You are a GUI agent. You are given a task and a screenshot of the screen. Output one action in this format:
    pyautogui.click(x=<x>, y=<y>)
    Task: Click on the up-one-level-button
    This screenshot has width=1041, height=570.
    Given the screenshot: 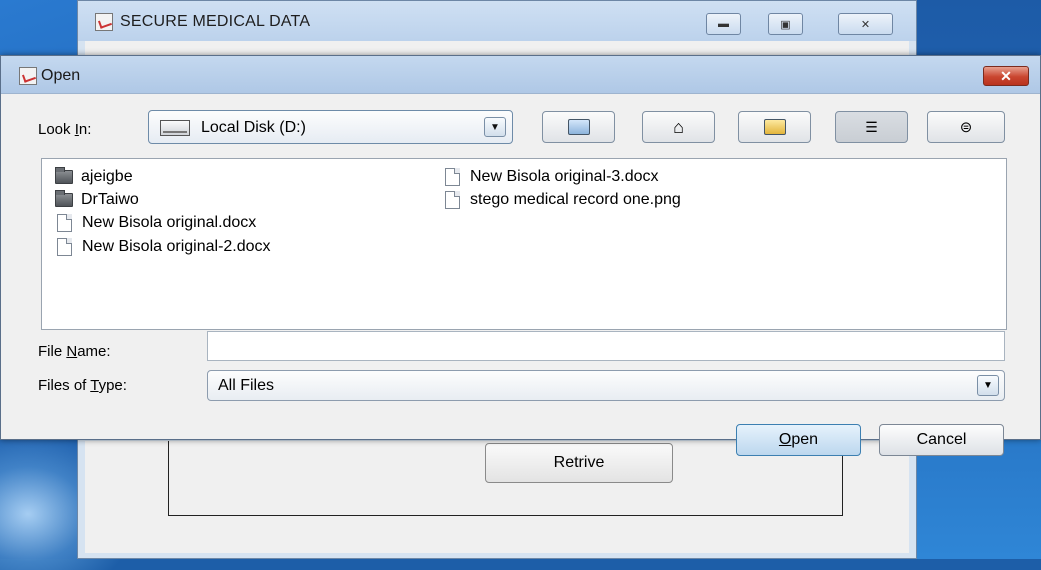 What is the action you would take?
    pyautogui.click(x=578, y=127)
    